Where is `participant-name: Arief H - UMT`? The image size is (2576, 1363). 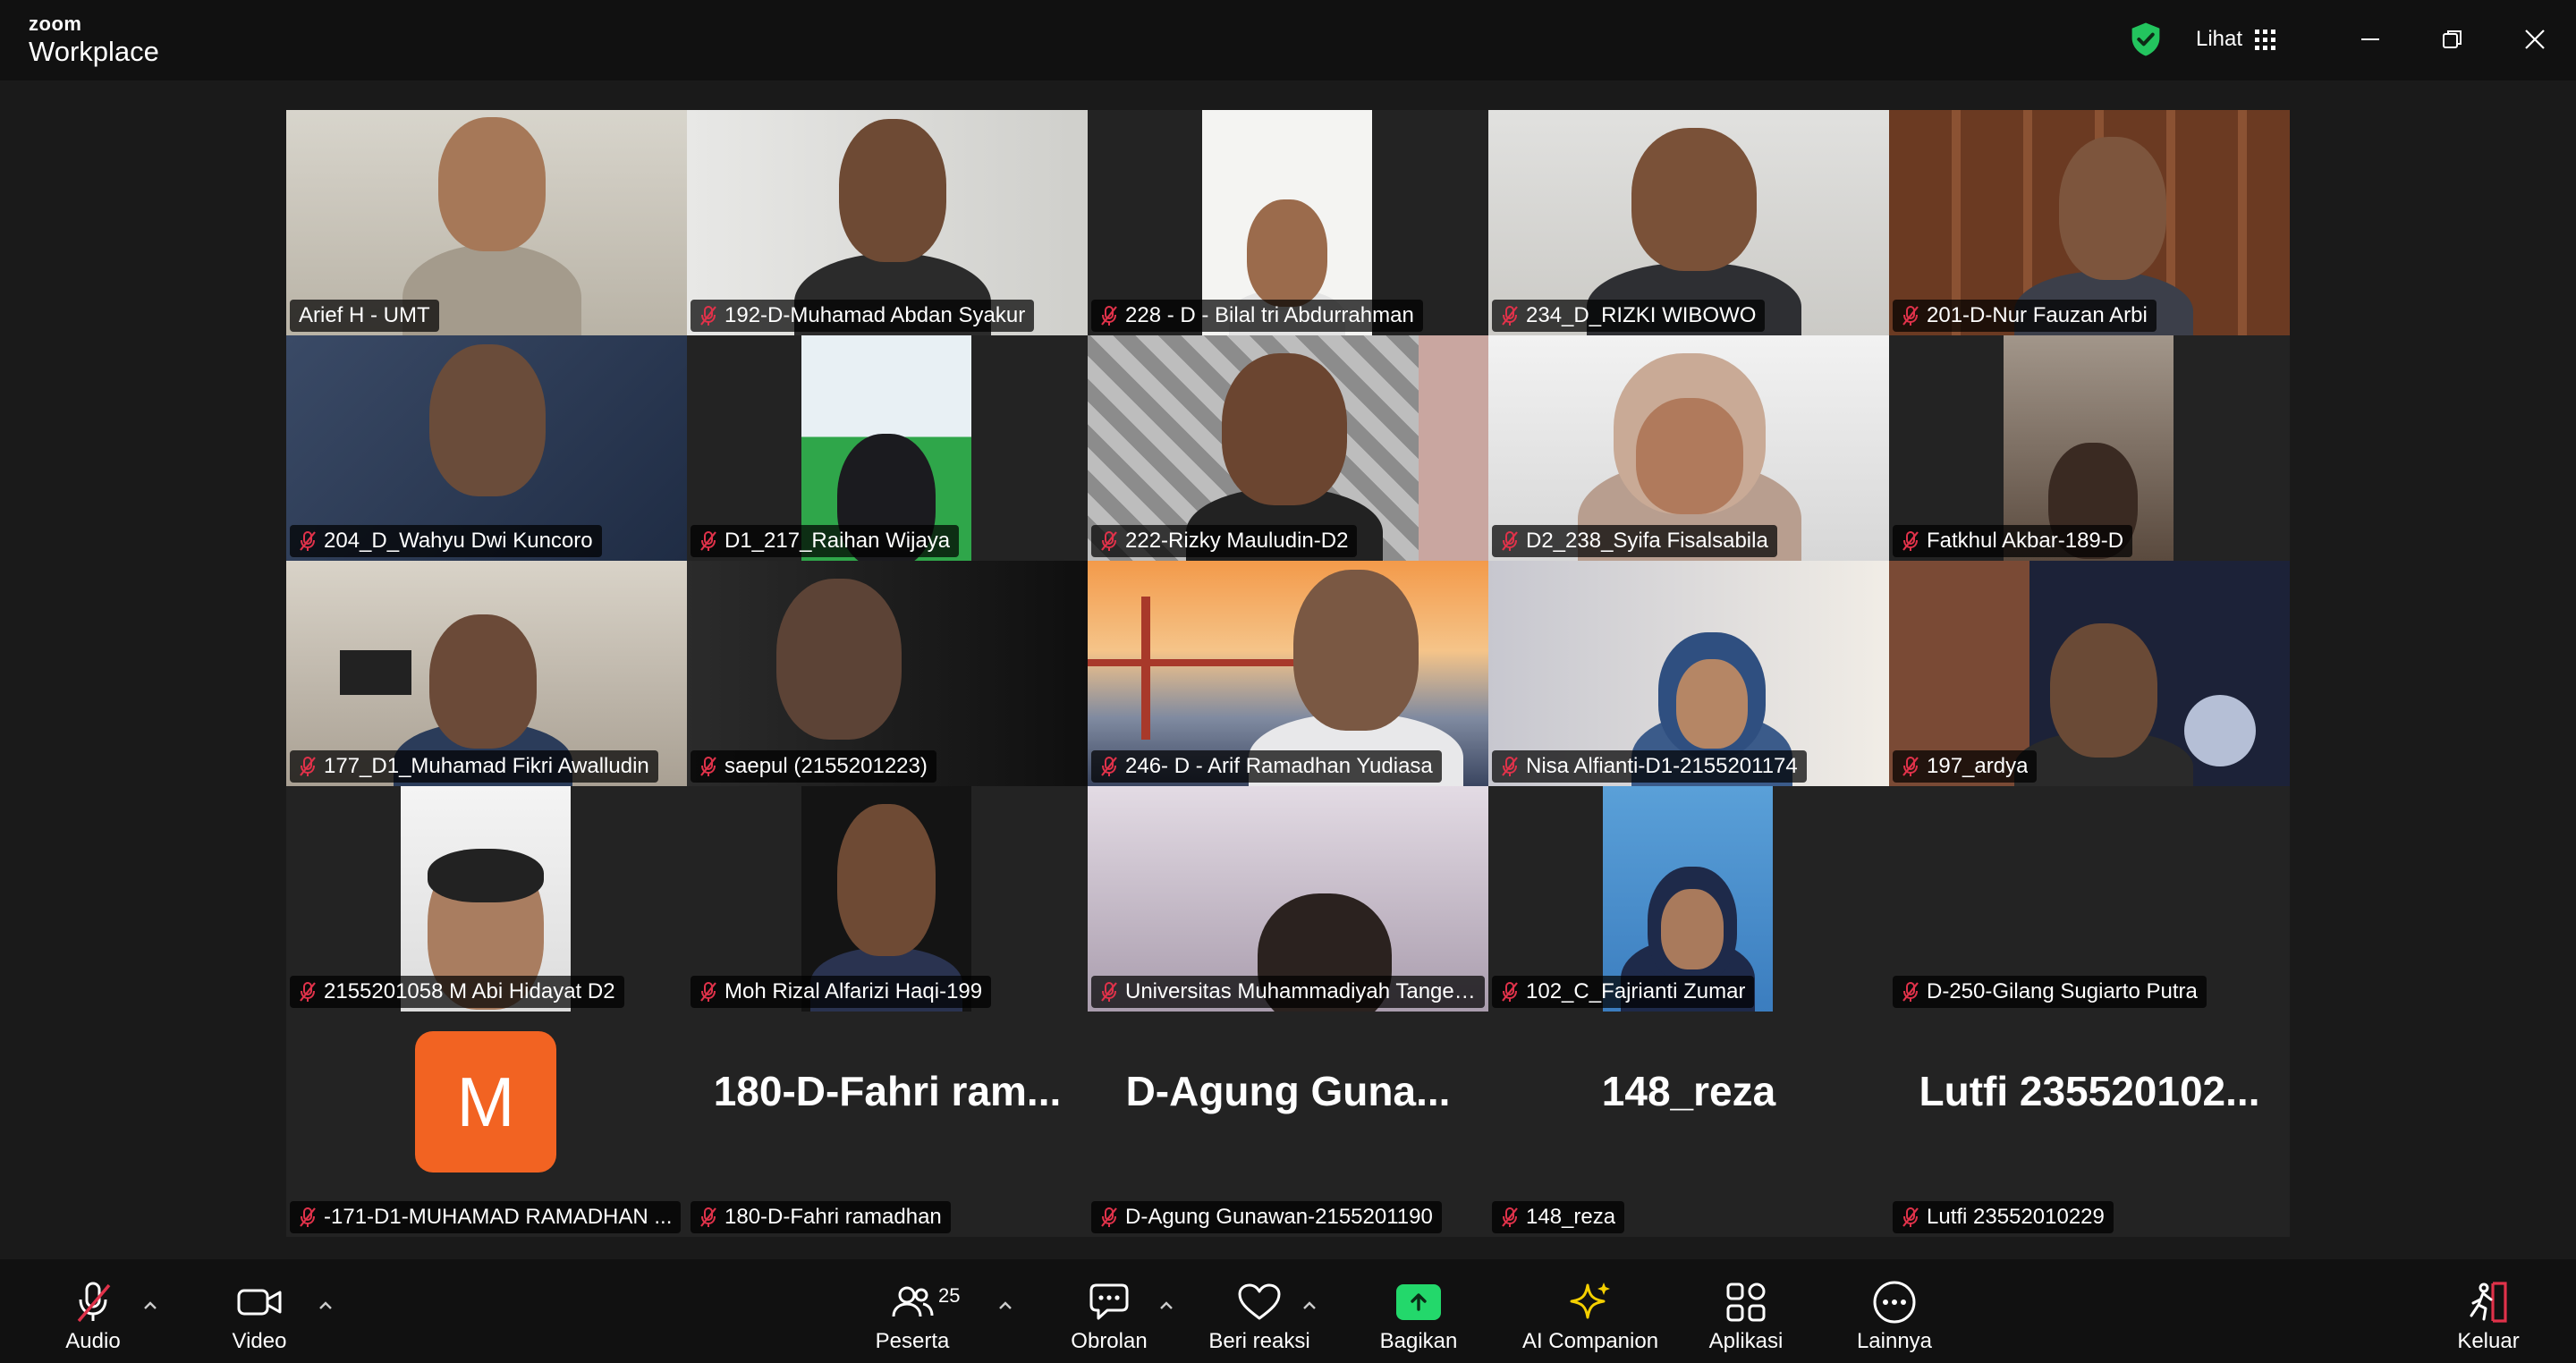 participant-name: Arief H - UMT is located at coordinates (364, 315).